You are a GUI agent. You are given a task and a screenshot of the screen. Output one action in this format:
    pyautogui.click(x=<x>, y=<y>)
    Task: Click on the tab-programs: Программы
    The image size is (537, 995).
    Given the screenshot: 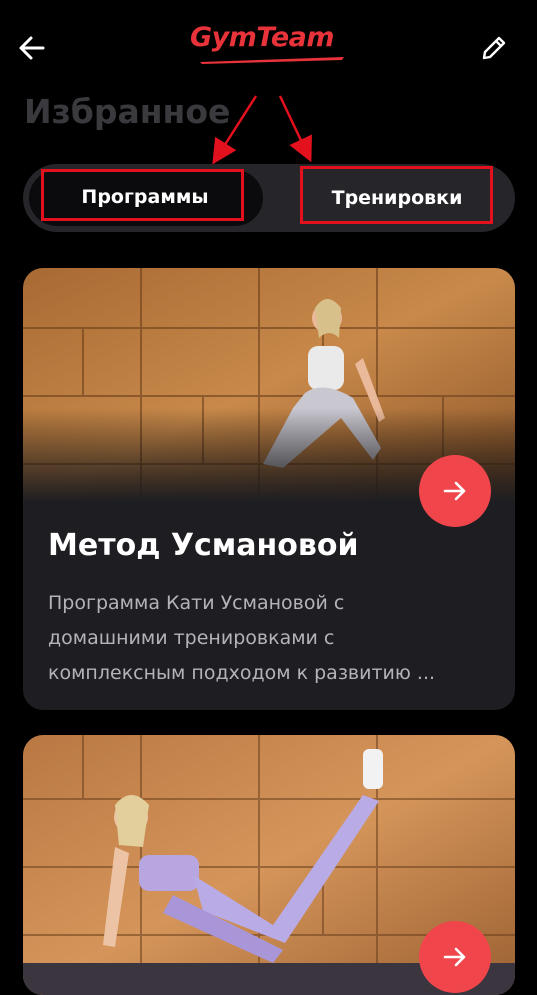 What is the action you would take?
    pyautogui.click(x=145, y=197)
    